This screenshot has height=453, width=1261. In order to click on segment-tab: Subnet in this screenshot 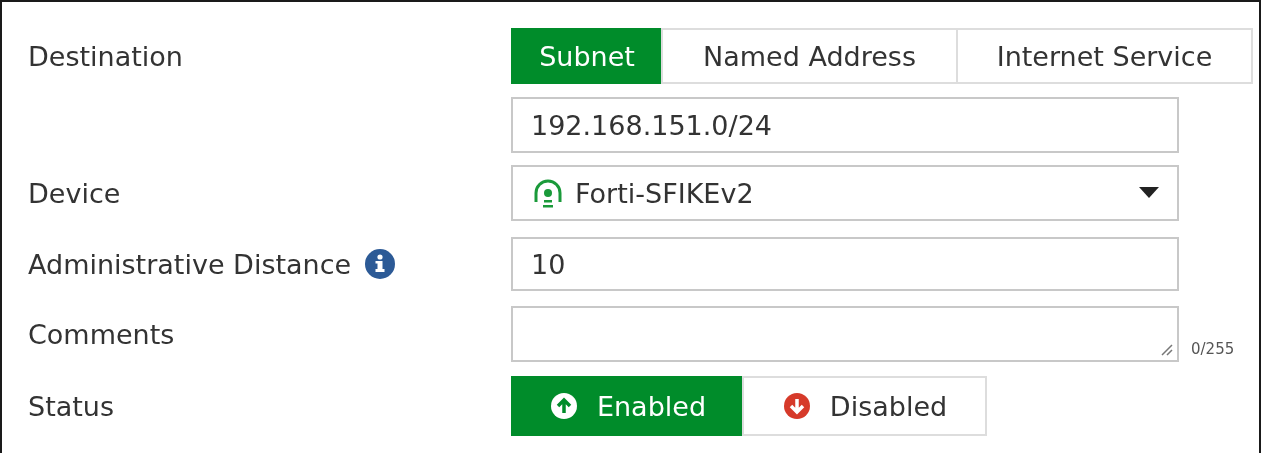, I will do `click(587, 56)`.